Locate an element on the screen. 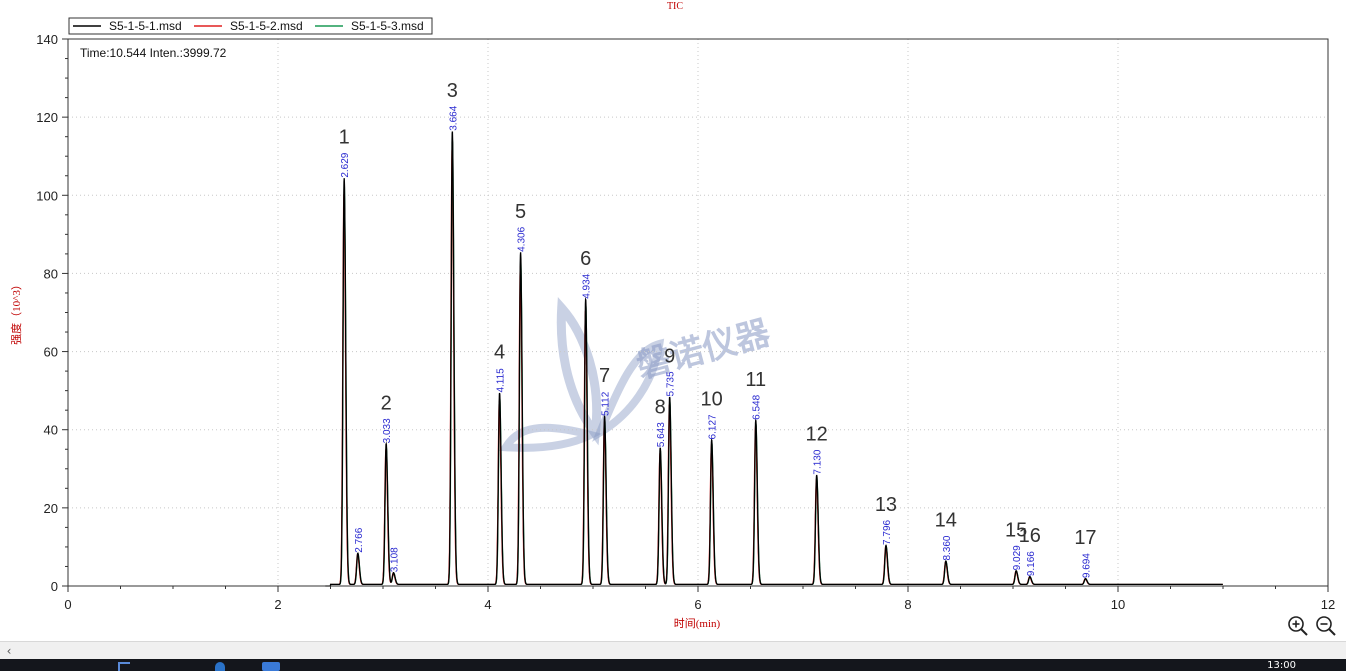 The width and height of the screenshot is (1346, 671). peak-number: 6 is located at coordinates (585, 259).